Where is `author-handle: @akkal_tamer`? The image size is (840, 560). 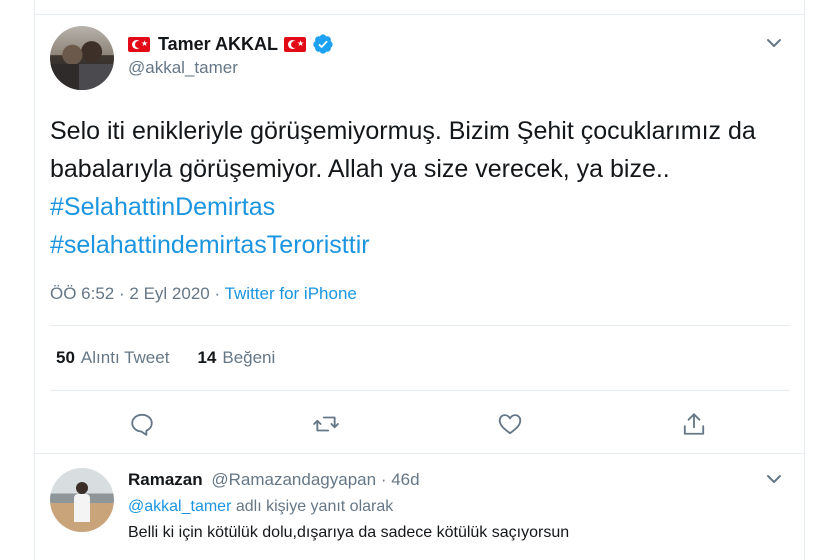 author-handle: @akkal_tamer is located at coordinates (183, 68).